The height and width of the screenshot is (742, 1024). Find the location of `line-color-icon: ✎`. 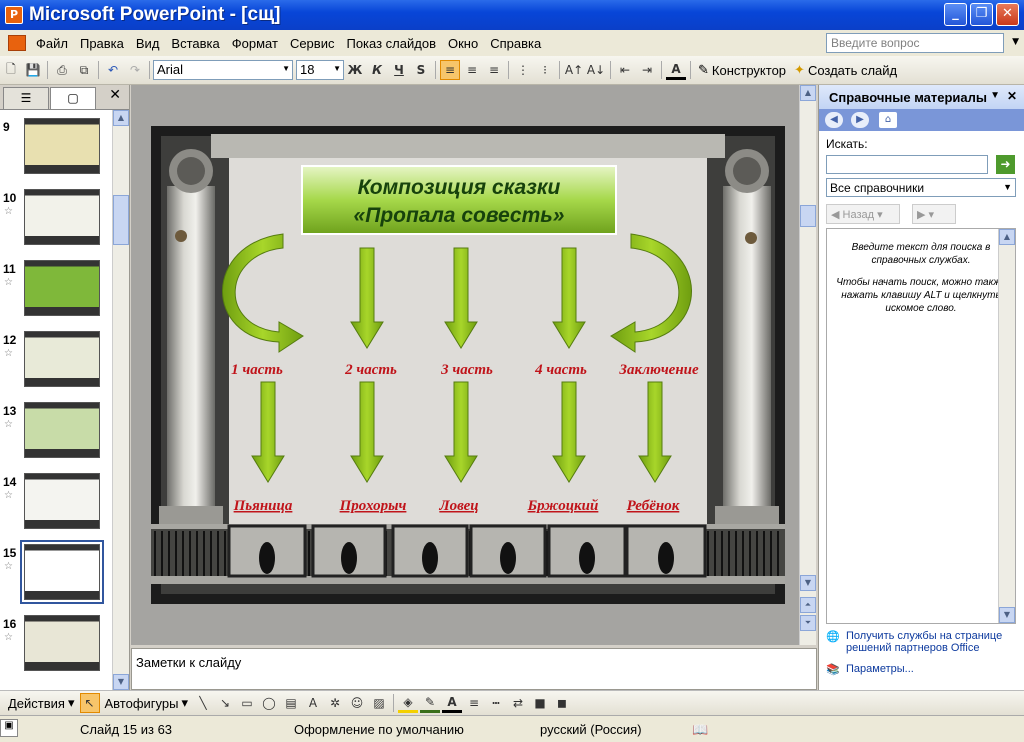

line-color-icon: ✎ is located at coordinates (430, 703).